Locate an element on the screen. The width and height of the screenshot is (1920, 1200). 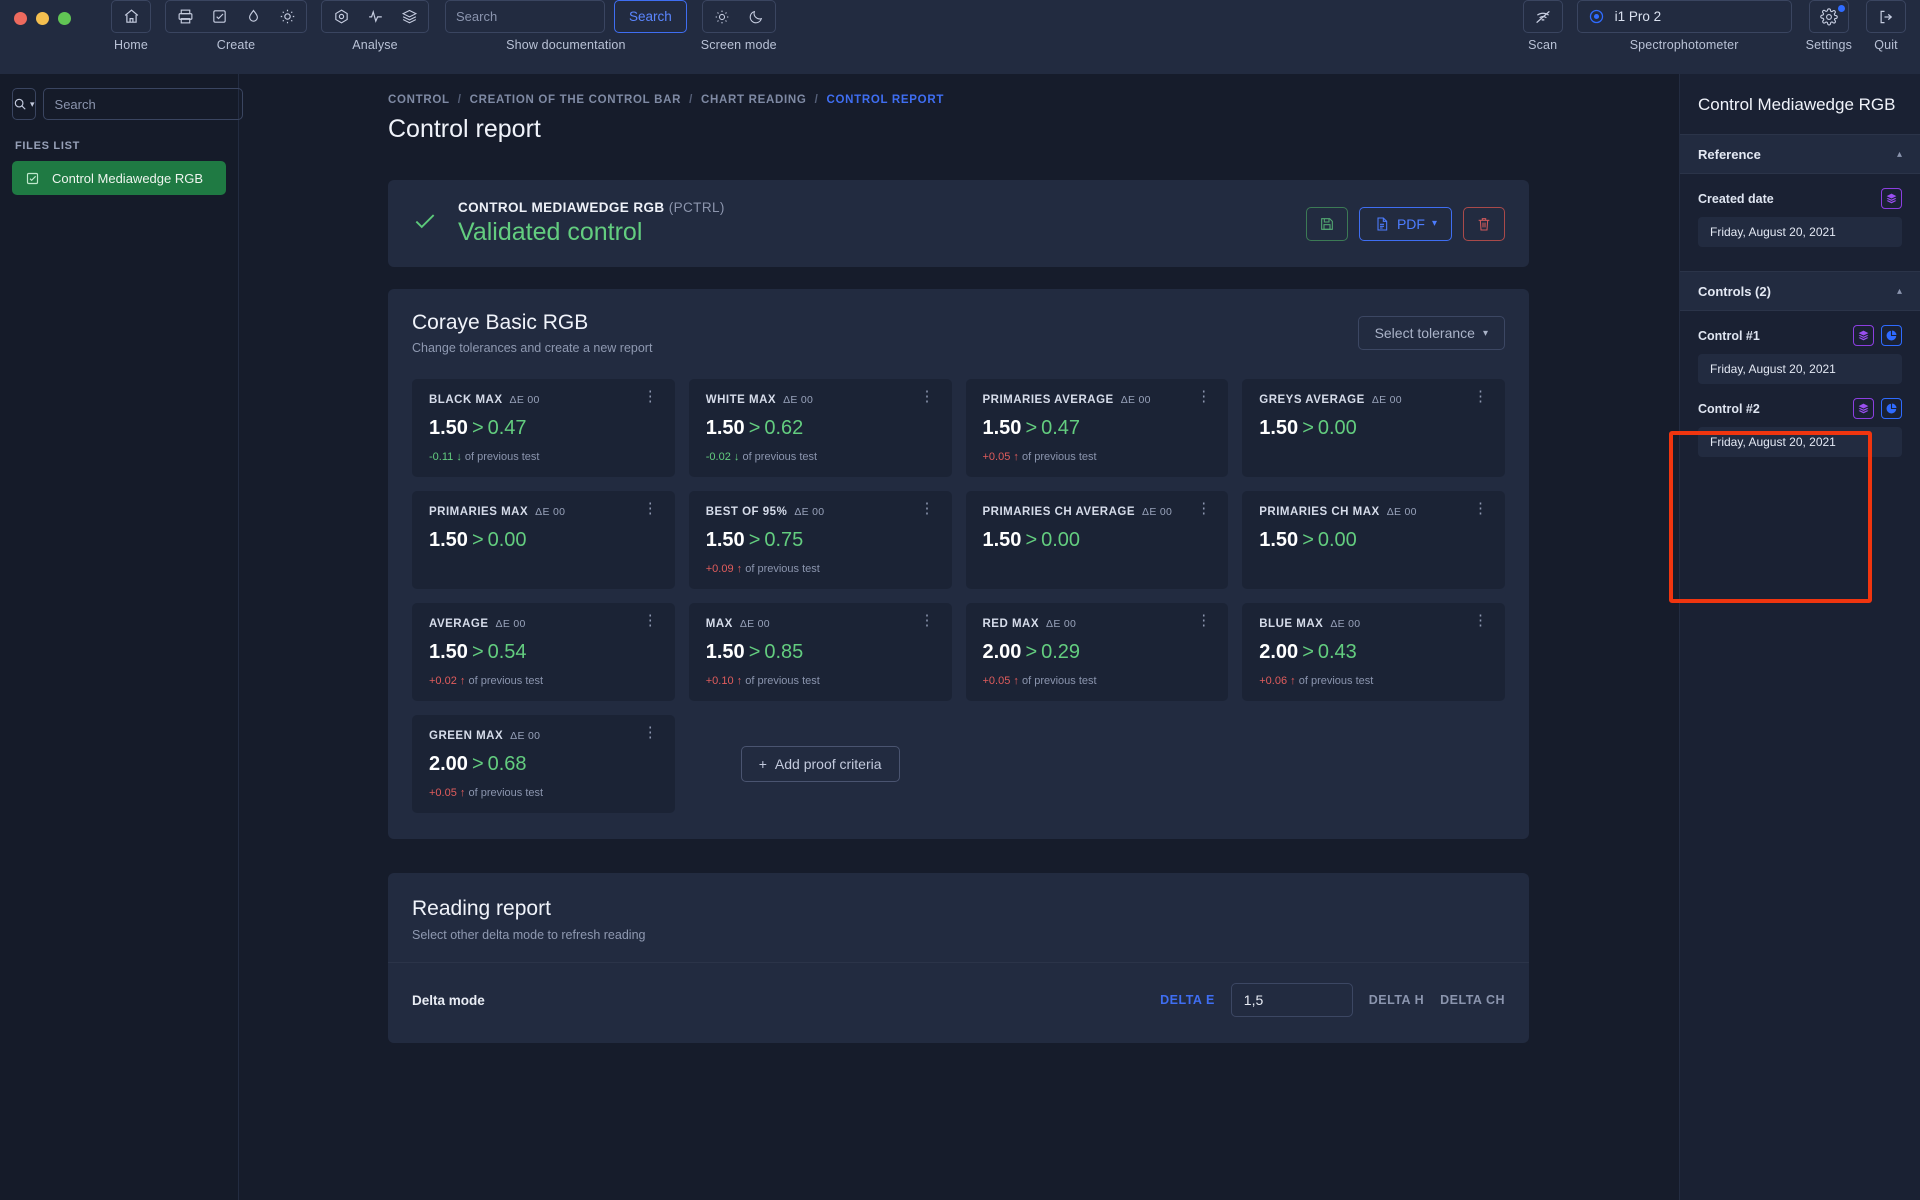
metric-name: BLACK MAX is located at coordinates (466, 400).